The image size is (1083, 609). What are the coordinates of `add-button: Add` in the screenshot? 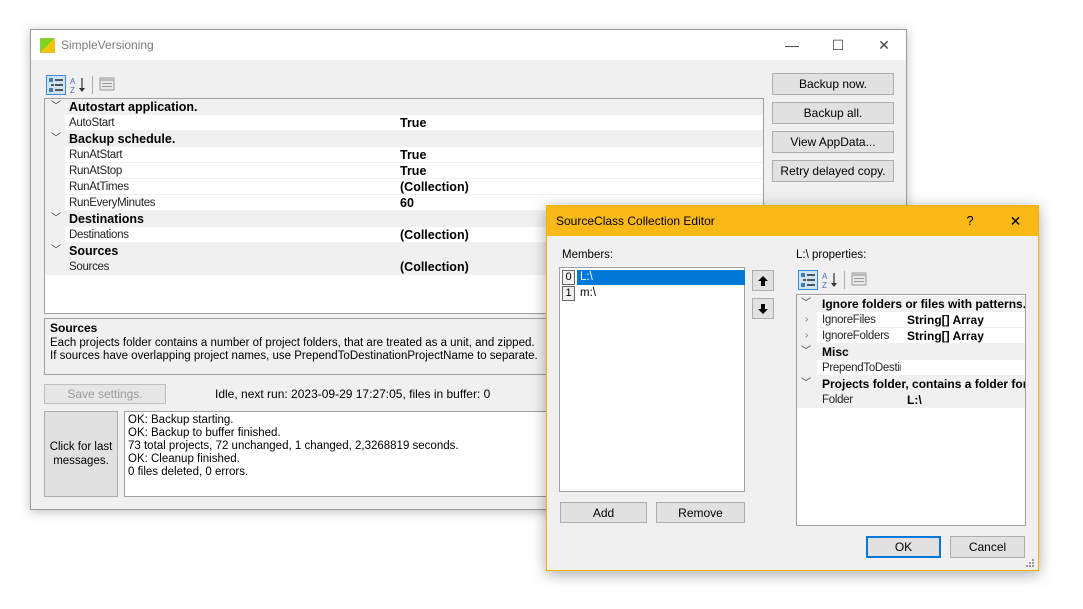 It's located at (603, 512).